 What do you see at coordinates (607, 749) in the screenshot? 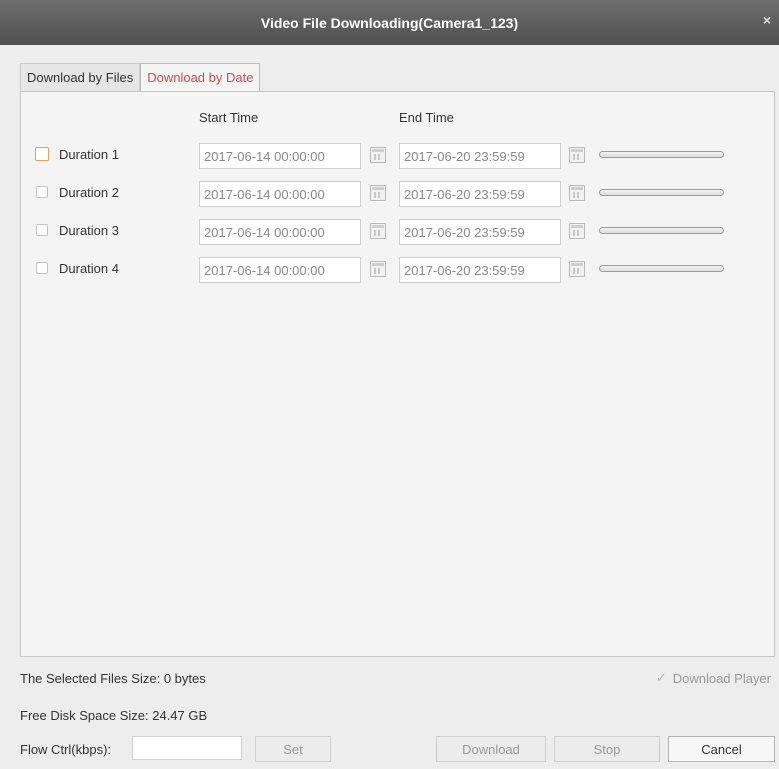
I see `stop-button: Stop` at bounding box center [607, 749].